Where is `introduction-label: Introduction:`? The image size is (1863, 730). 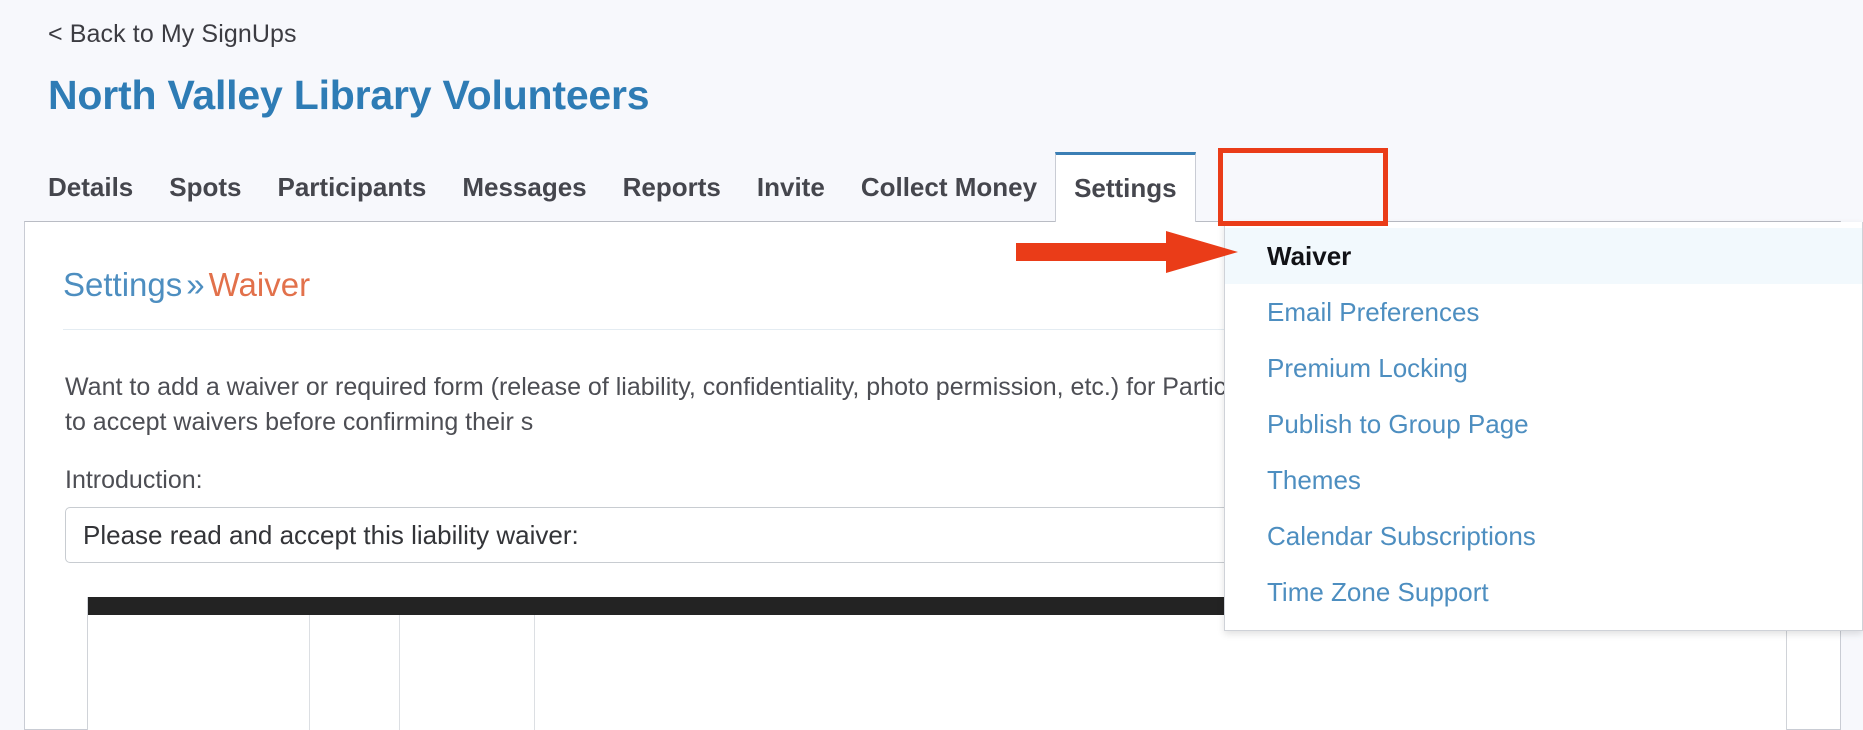
introduction-label: Introduction: is located at coordinates (134, 480).